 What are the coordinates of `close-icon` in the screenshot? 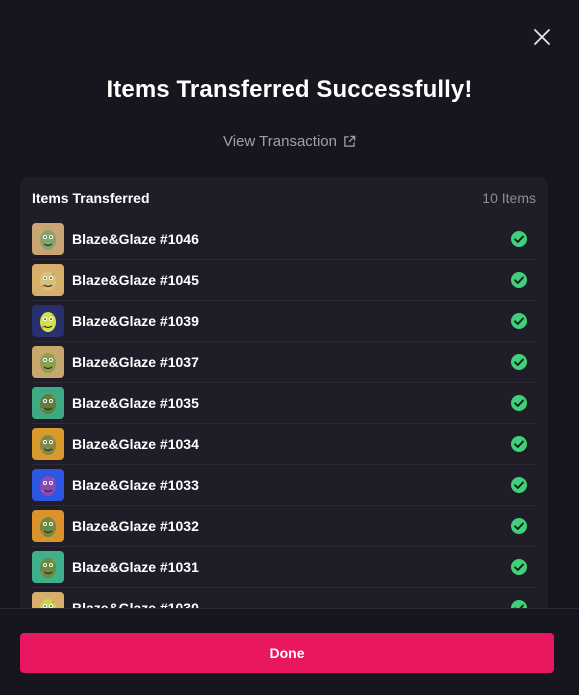 It's located at (542, 37).